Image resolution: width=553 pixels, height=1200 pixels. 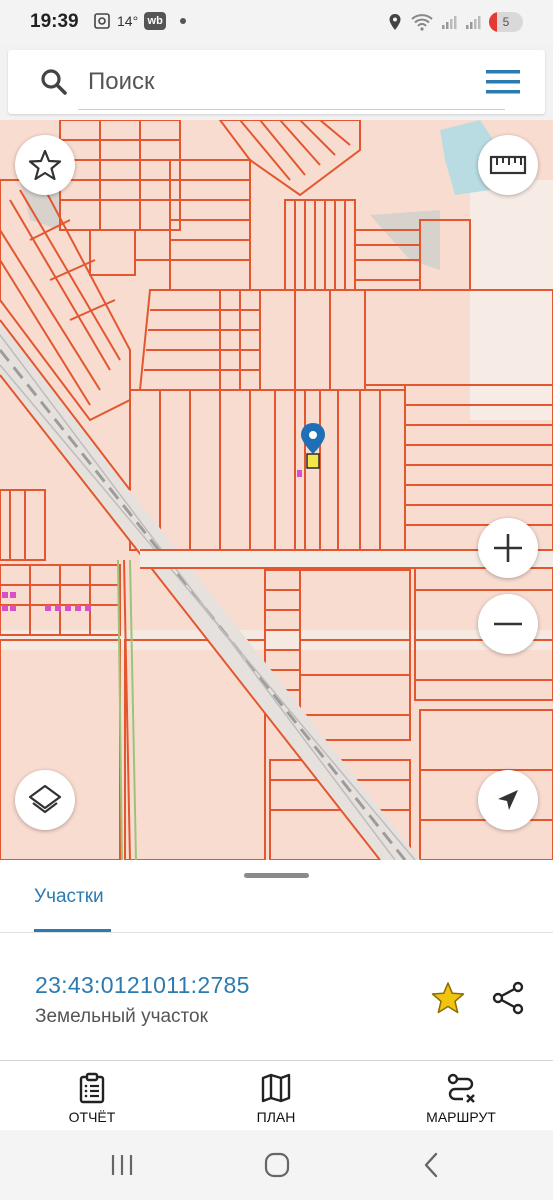 What do you see at coordinates (276, 1117) in the screenshot?
I see `nav-plan-label: ПЛАН` at bounding box center [276, 1117].